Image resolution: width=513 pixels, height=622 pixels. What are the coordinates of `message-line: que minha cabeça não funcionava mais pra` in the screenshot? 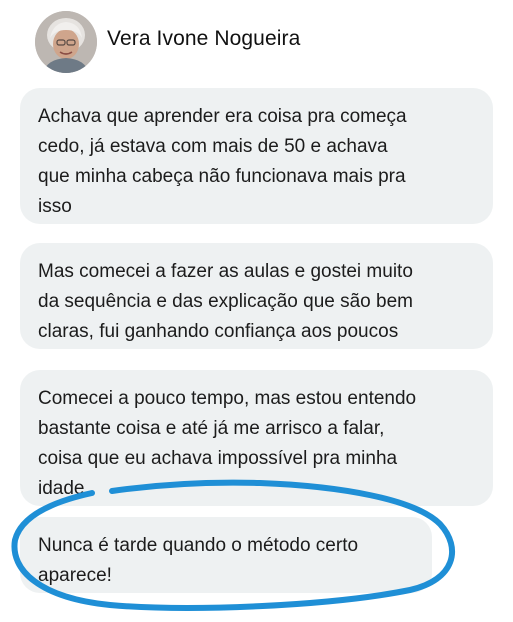 It's located at (222, 176).